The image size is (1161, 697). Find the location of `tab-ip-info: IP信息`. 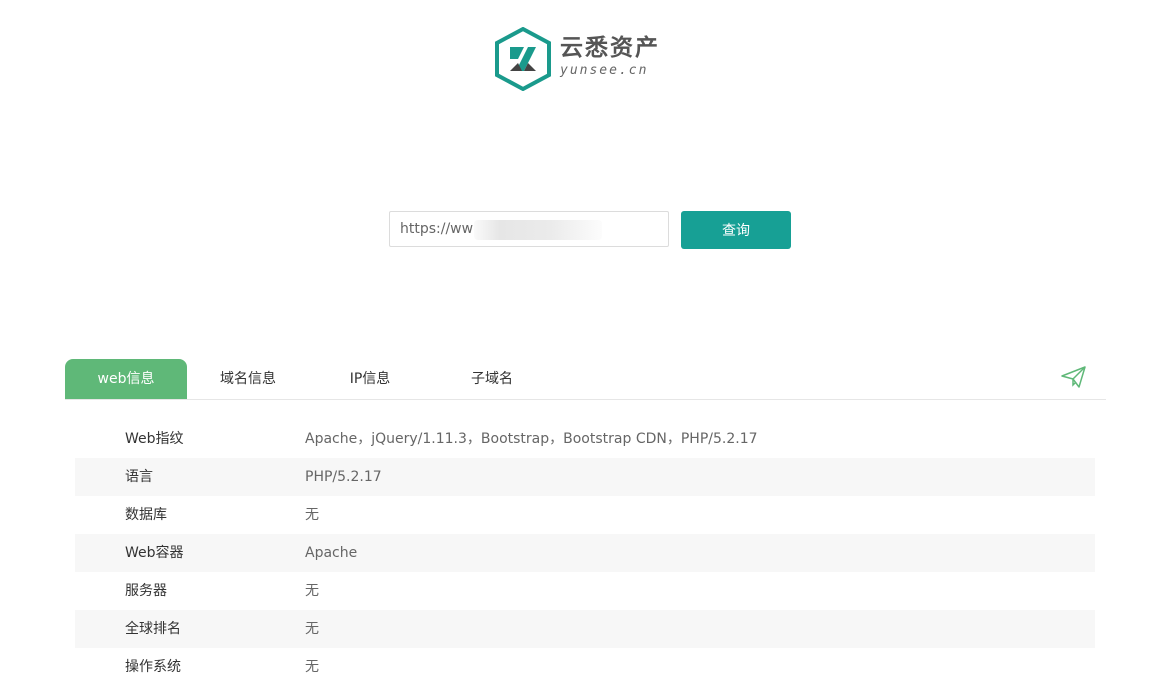

tab-ip-info: IP信息 is located at coordinates (370, 379).